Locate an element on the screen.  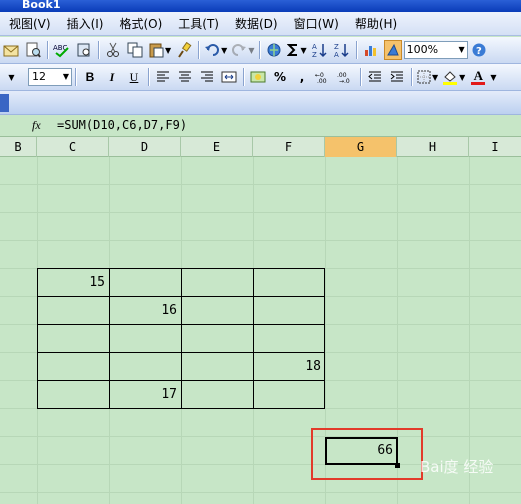
cell-d8 is located at coordinates (146, 339).